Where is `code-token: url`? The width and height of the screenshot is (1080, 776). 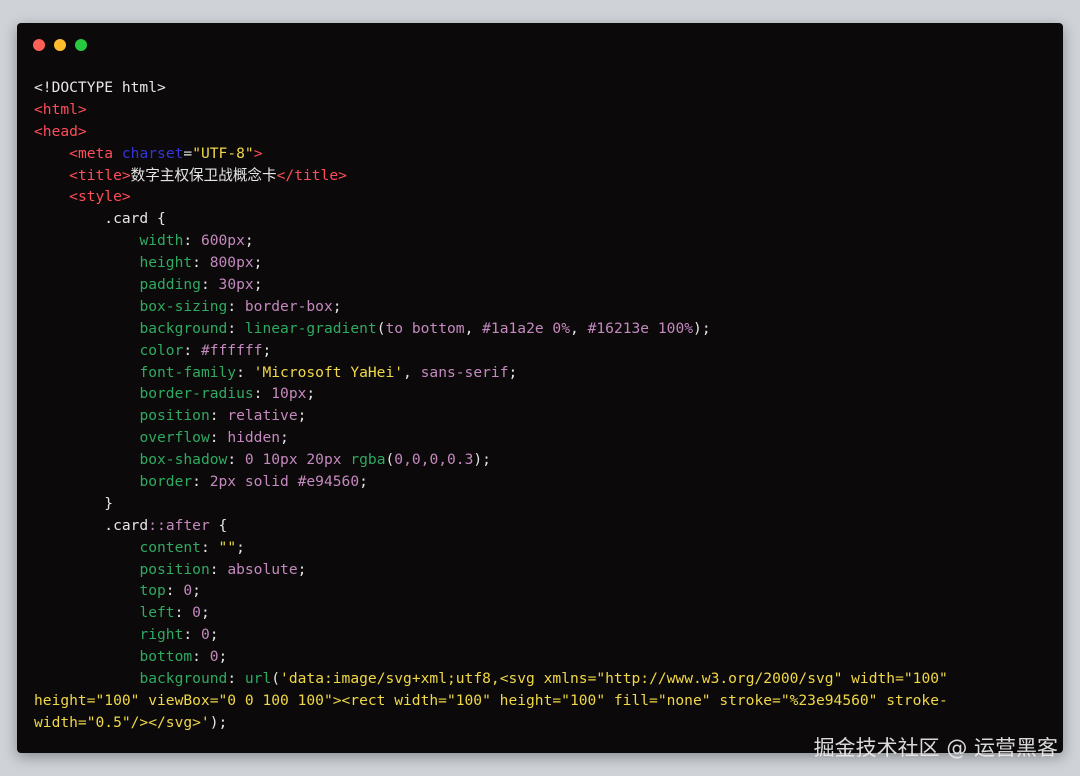
code-token: url is located at coordinates (258, 679).